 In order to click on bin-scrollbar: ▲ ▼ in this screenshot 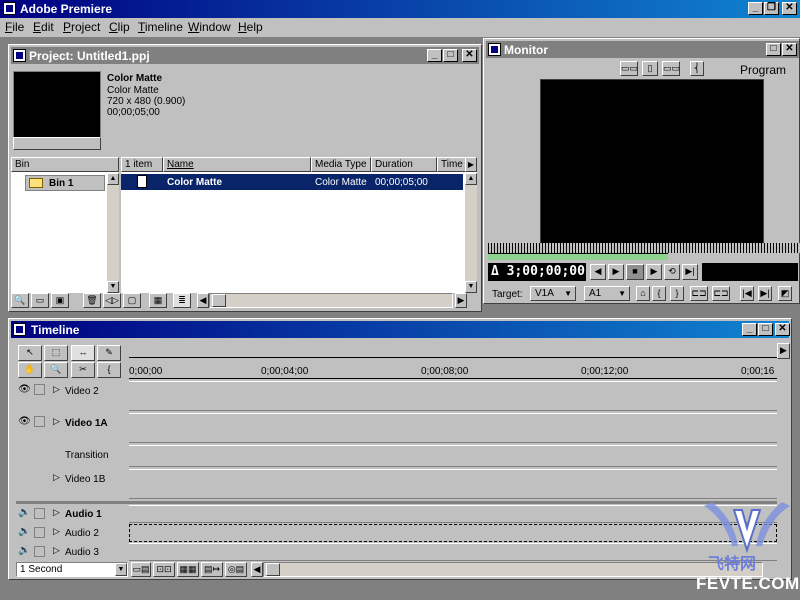, I will do `click(113, 233)`.